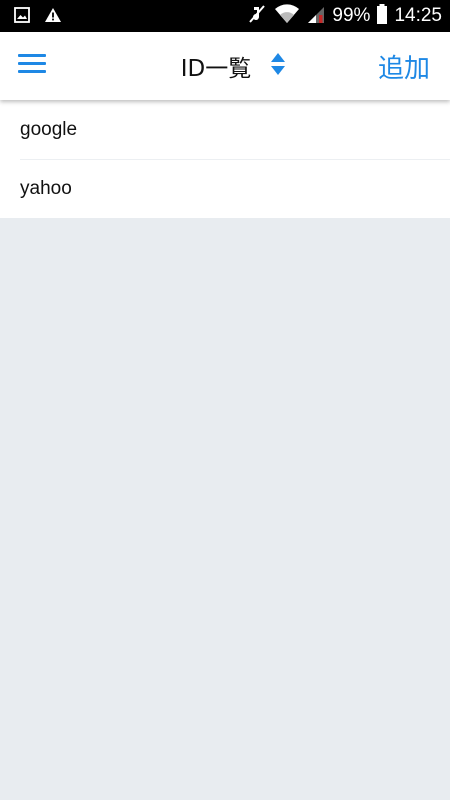 The width and height of the screenshot is (450, 800). What do you see at coordinates (257, 16) in the screenshot?
I see `mute-icon` at bounding box center [257, 16].